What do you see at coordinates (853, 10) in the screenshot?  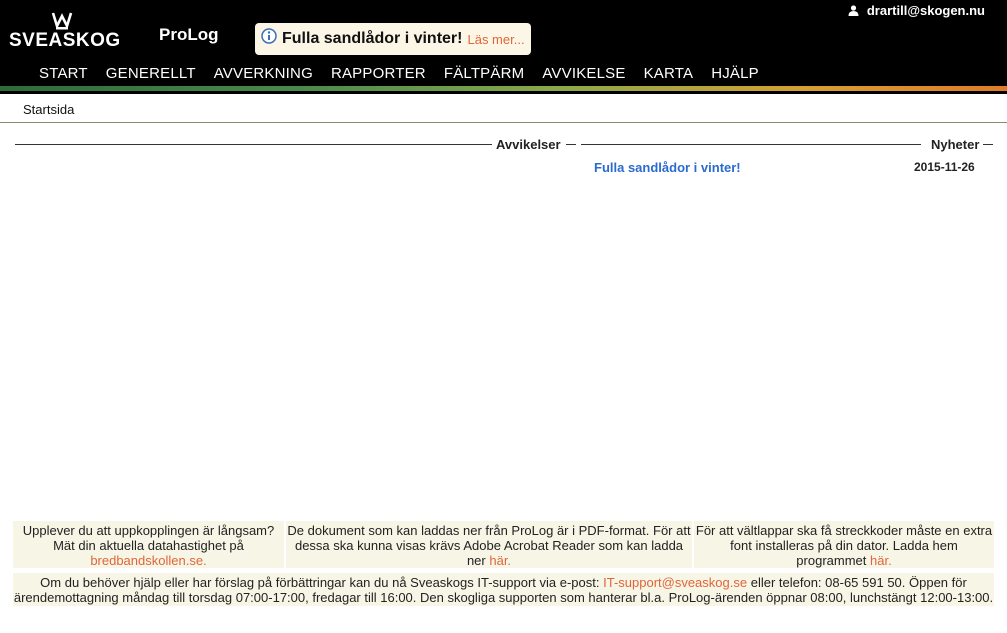 I see `user-icon` at bounding box center [853, 10].